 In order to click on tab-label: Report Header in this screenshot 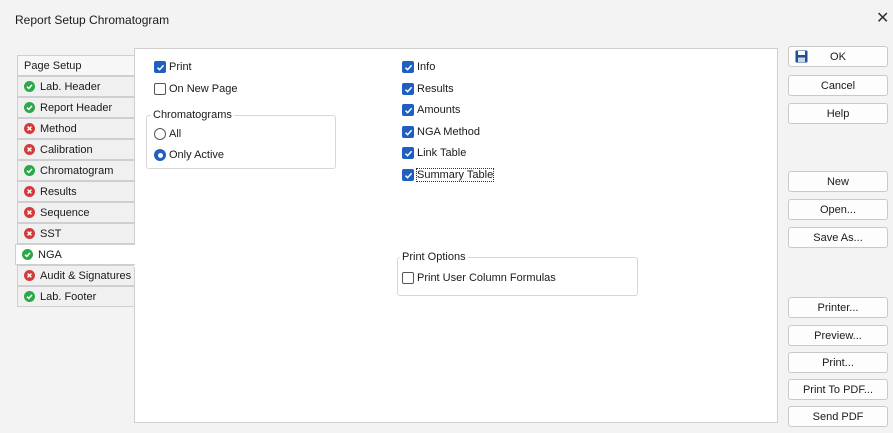, I will do `click(76, 107)`.